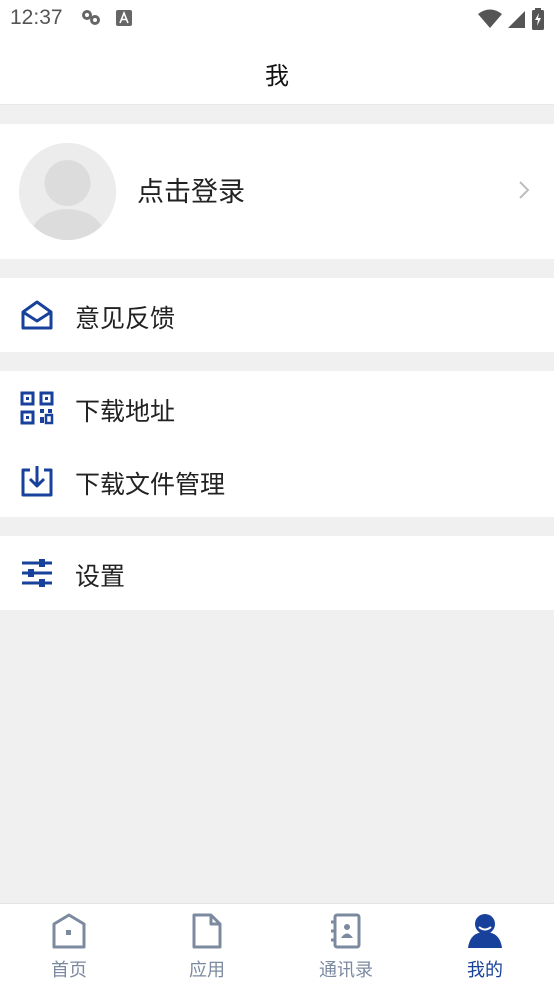  Describe the element at coordinates (37, 573) in the screenshot. I see `sliders-icon` at that location.